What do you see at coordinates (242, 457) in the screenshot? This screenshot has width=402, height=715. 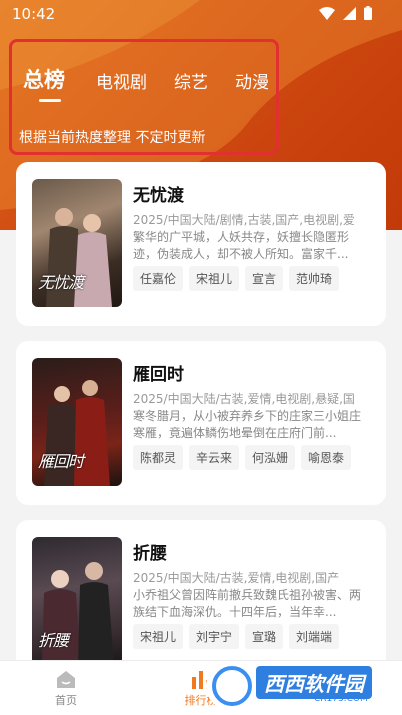 I see `cast-tags: 陈都灵 辛云来 何泓姗 喻恩泰` at bounding box center [242, 457].